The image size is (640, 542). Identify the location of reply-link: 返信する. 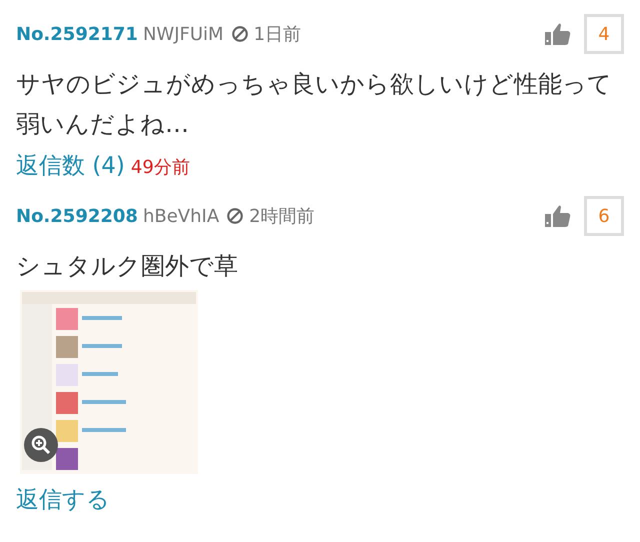
(63, 500).